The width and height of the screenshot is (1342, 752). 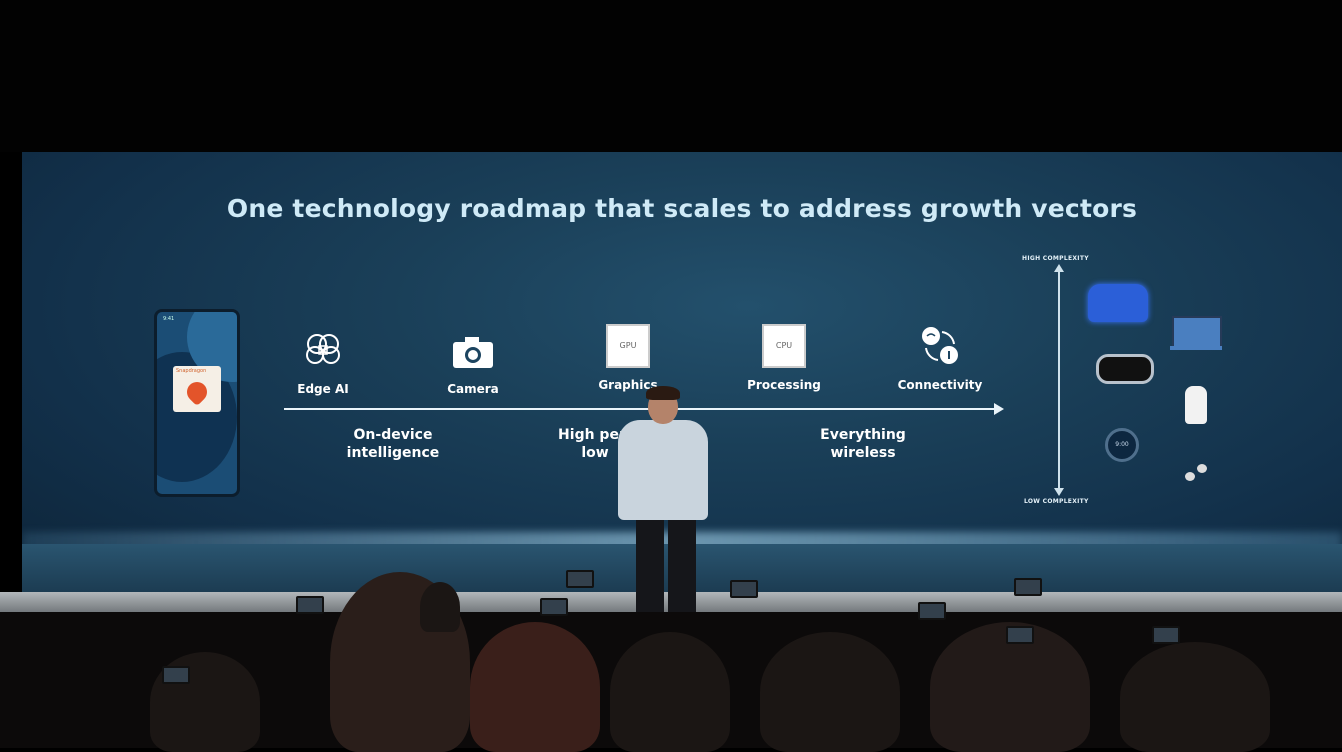 What do you see at coordinates (191, 371) in the screenshot?
I see `chip-label: Snapdragon` at bounding box center [191, 371].